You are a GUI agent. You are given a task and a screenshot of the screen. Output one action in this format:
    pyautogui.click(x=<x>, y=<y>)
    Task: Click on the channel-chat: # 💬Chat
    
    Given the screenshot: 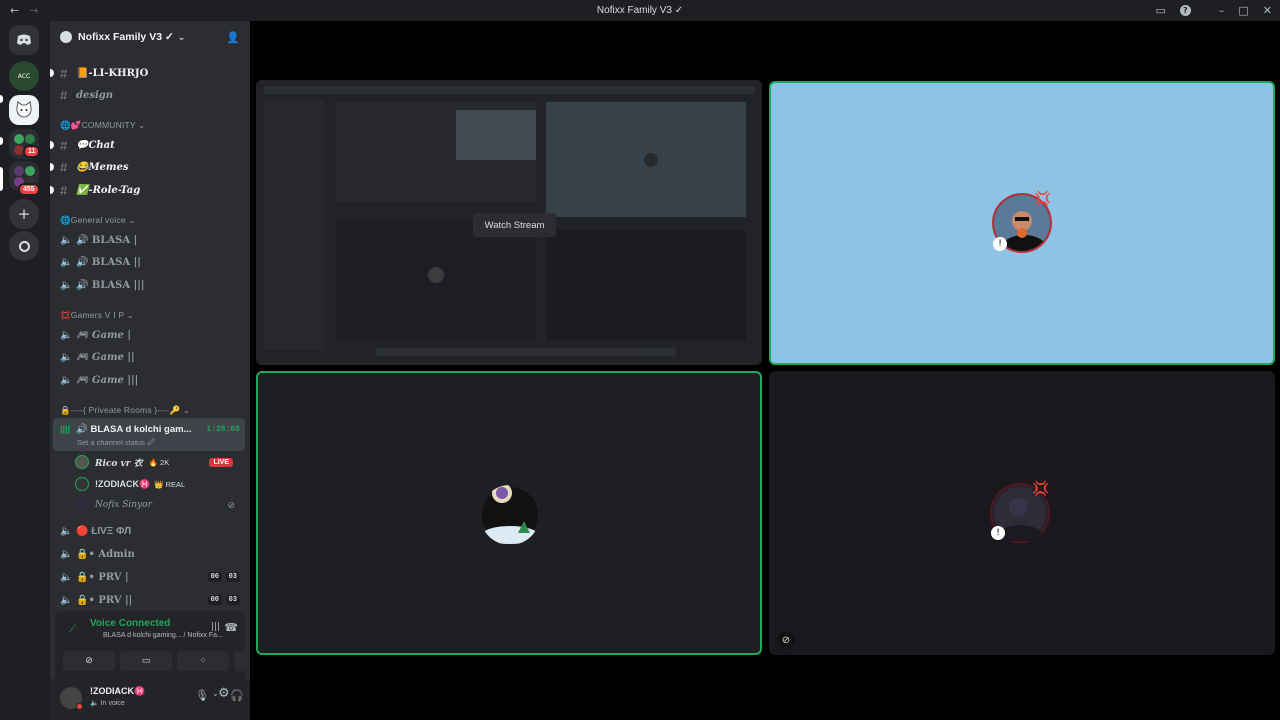 What is the action you would take?
    pyautogui.click(x=146, y=145)
    